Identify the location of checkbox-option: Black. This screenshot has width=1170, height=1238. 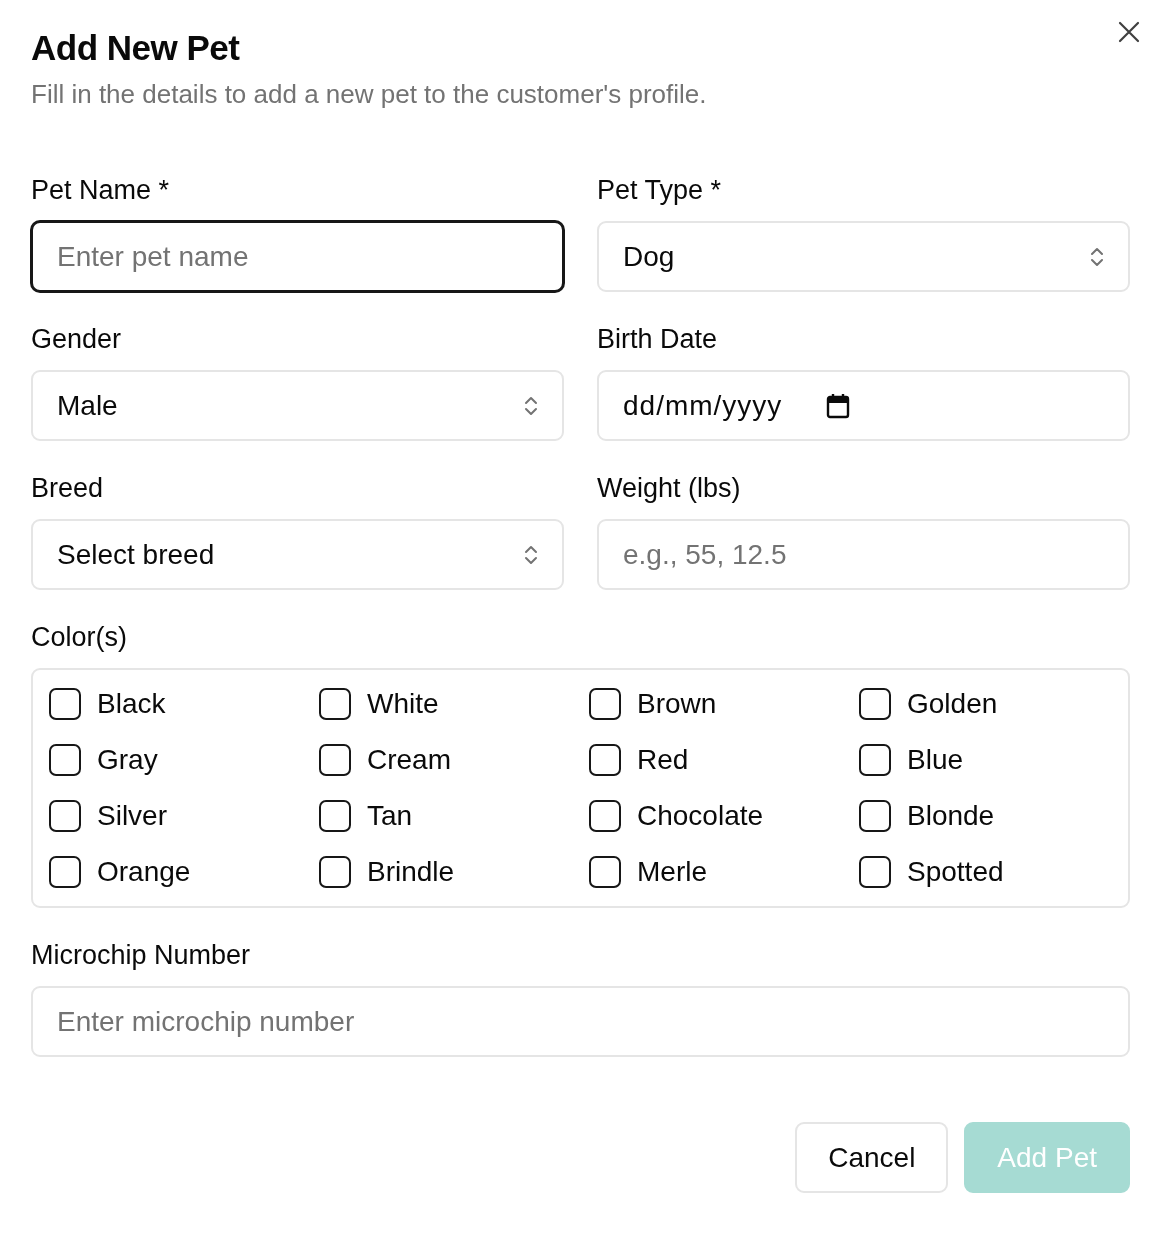
(184, 704).